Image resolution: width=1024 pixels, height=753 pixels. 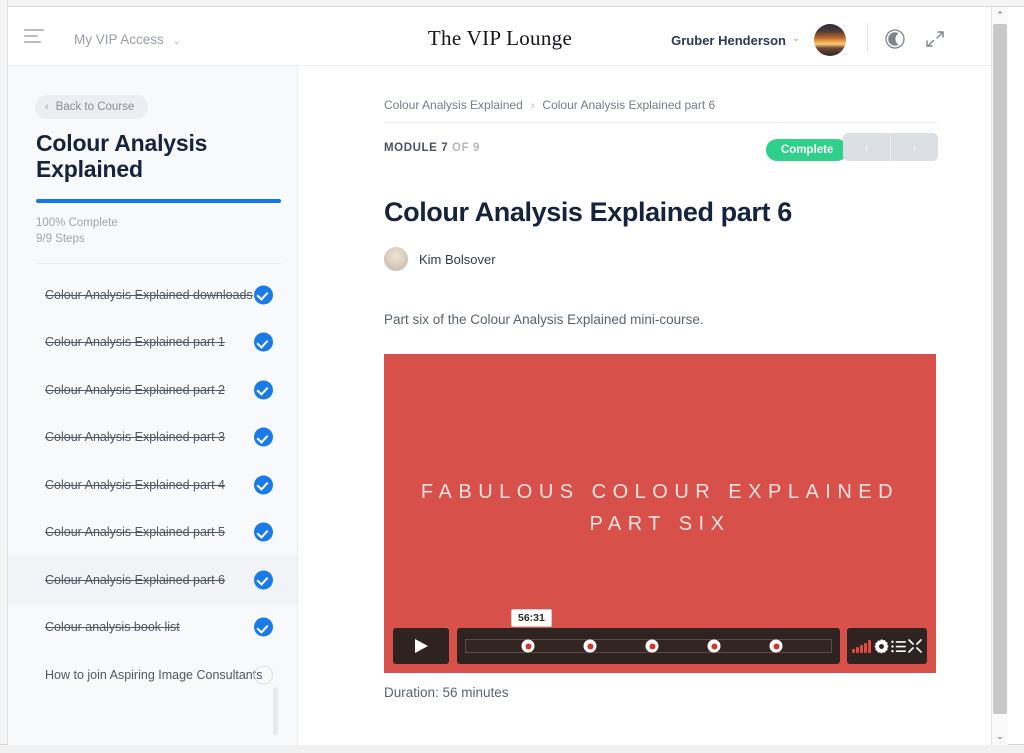 I want to click on list-item: Colour analysis book list, so click(x=152, y=628).